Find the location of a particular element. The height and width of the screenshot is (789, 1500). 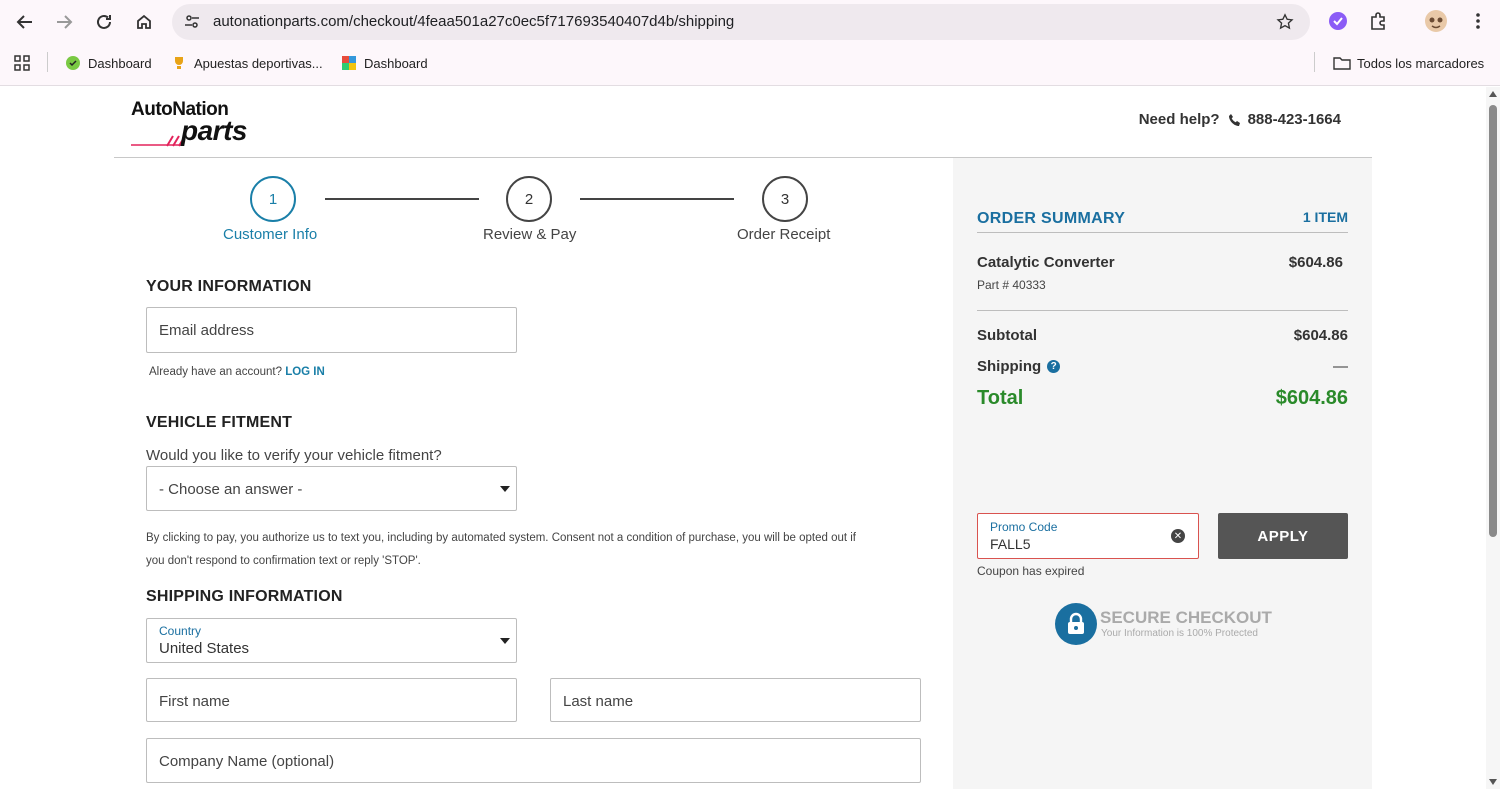

phone-icon is located at coordinates (1234, 119).